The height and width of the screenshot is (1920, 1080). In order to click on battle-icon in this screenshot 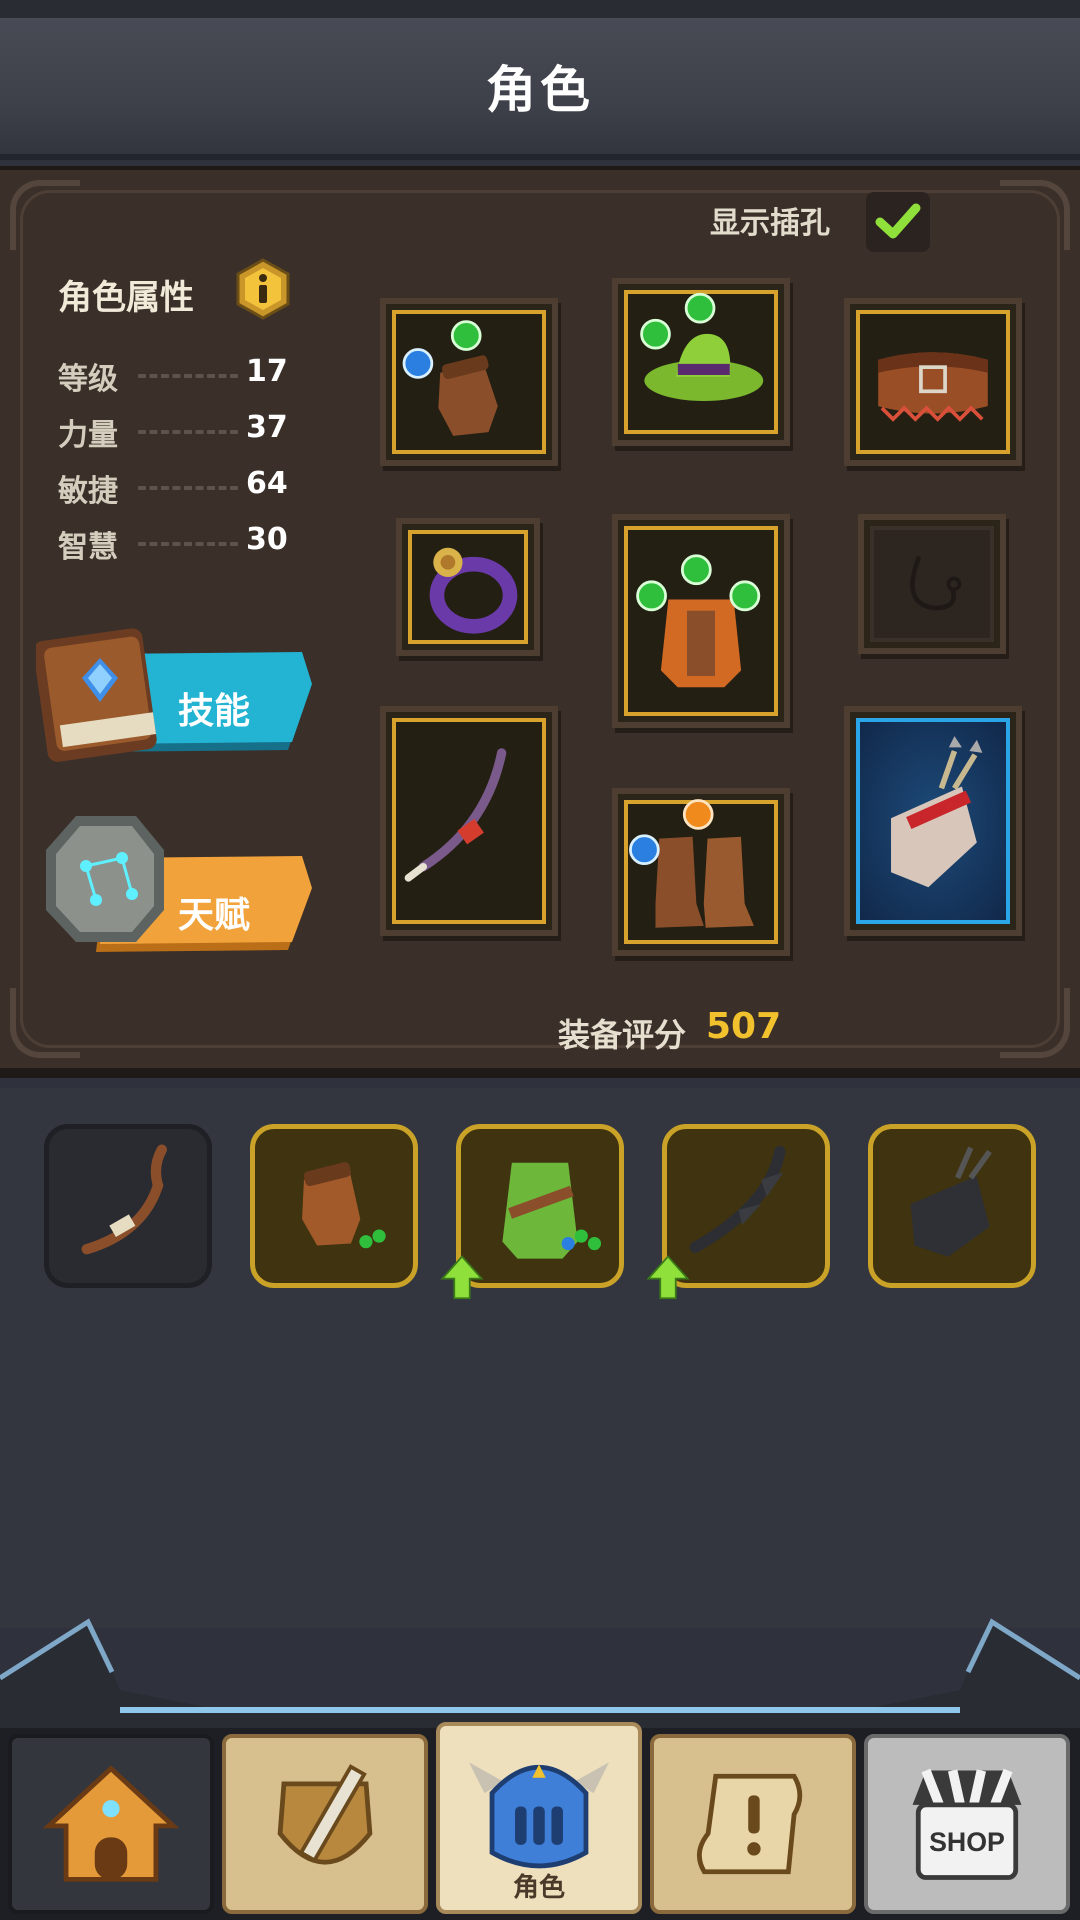, I will do `click(325, 1814)`.